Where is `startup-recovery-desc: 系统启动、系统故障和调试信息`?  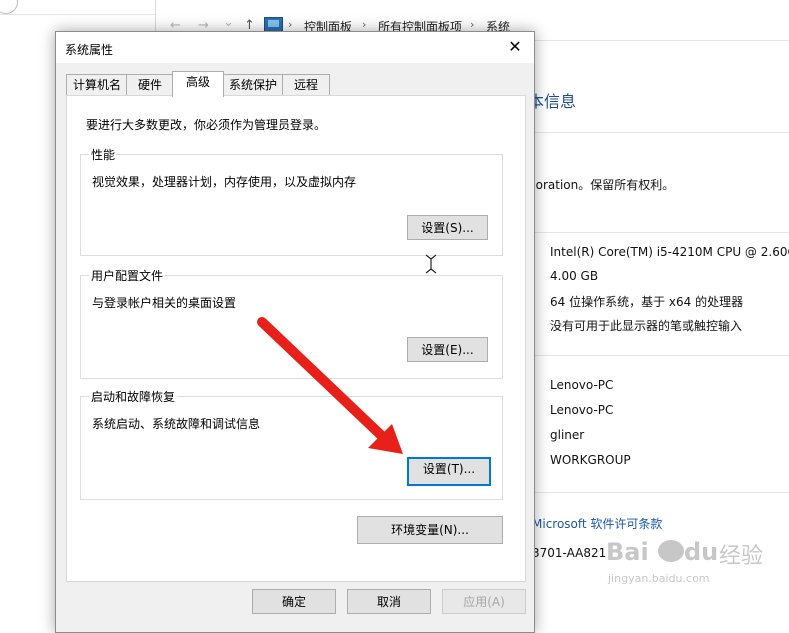 startup-recovery-desc: 系统启动、系统故障和调试信息 is located at coordinates (176, 424).